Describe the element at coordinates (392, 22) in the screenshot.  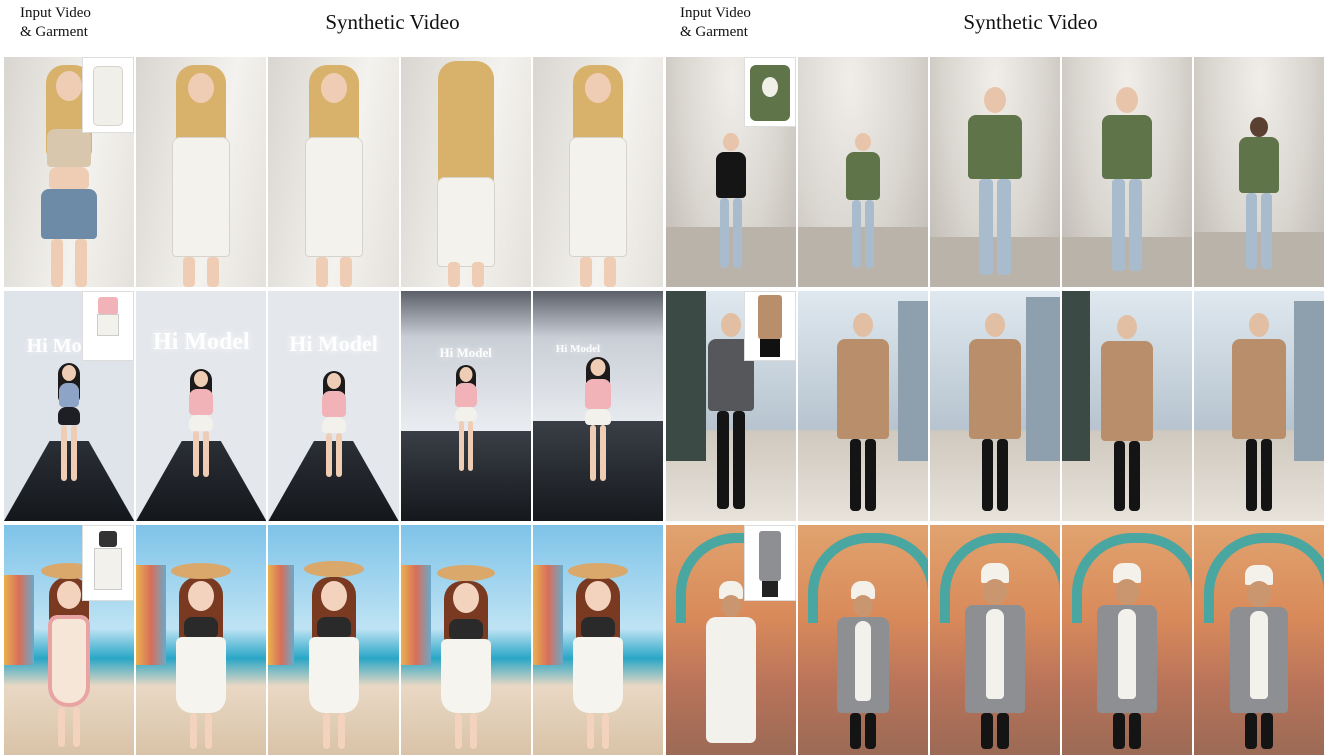
I see `left-synthetic-title: Synthetic Video` at that location.